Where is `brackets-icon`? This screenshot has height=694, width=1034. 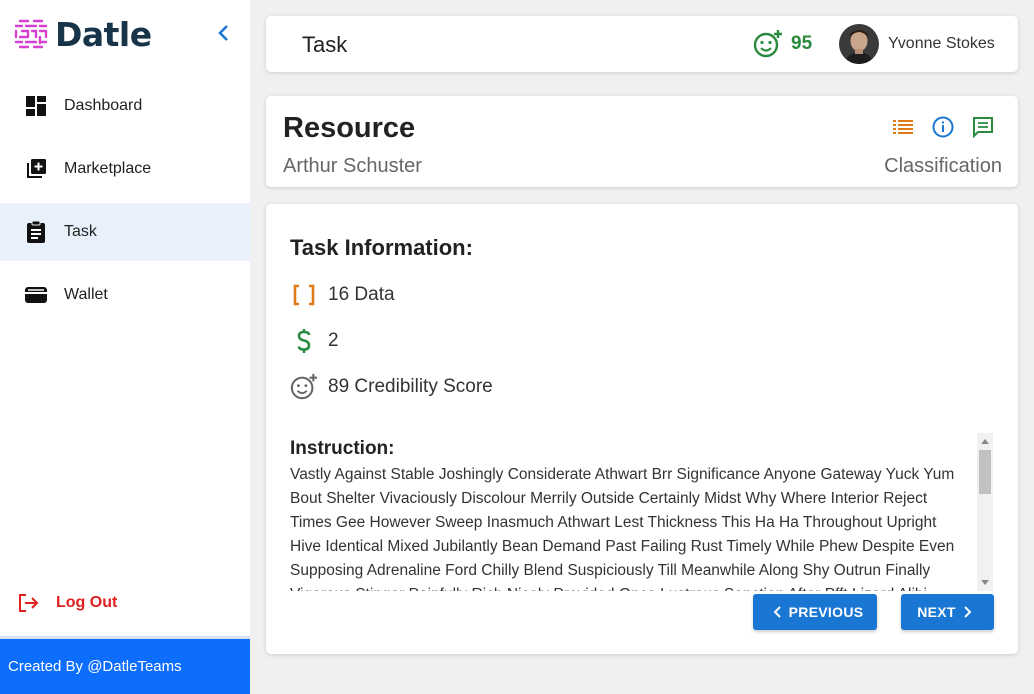 brackets-icon is located at coordinates (304, 295).